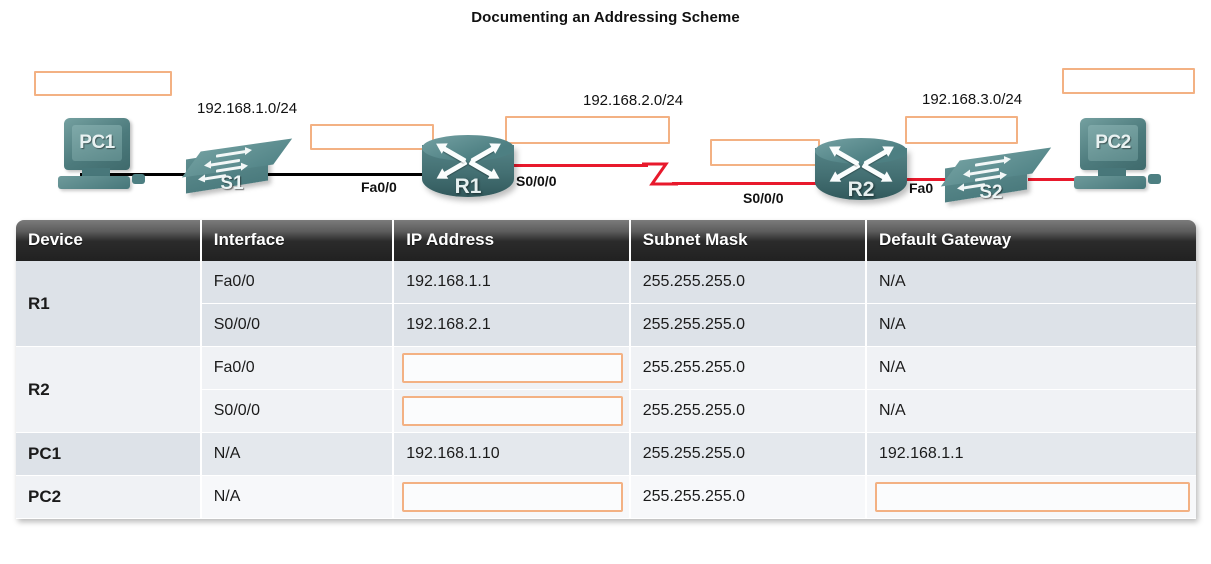  Describe the element at coordinates (109, 389) in the screenshot. I see `cell-device-r2: R2` at that location.